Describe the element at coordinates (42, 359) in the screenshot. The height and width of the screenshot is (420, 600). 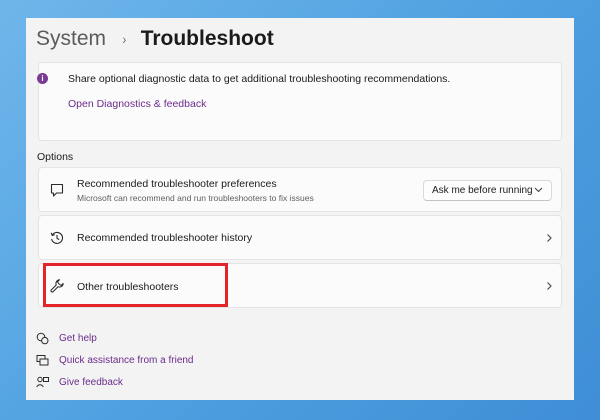
I see `quick-assist-icon` at that location.